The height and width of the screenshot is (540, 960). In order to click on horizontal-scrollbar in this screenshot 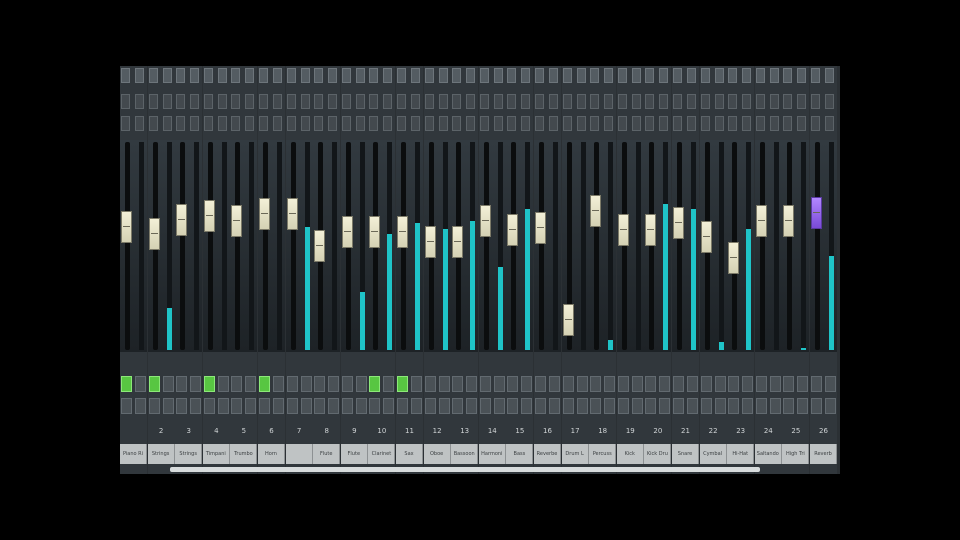, I will do `click(465, 469)`.